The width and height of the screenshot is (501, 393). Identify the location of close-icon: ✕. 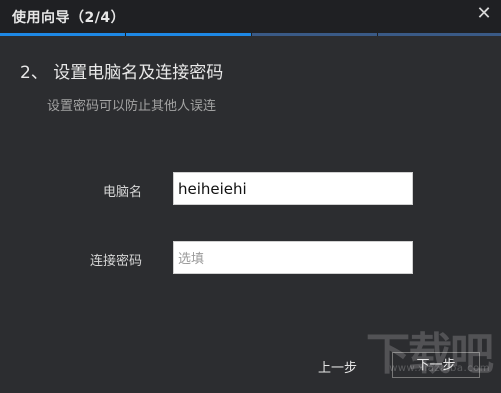
(484, 14).